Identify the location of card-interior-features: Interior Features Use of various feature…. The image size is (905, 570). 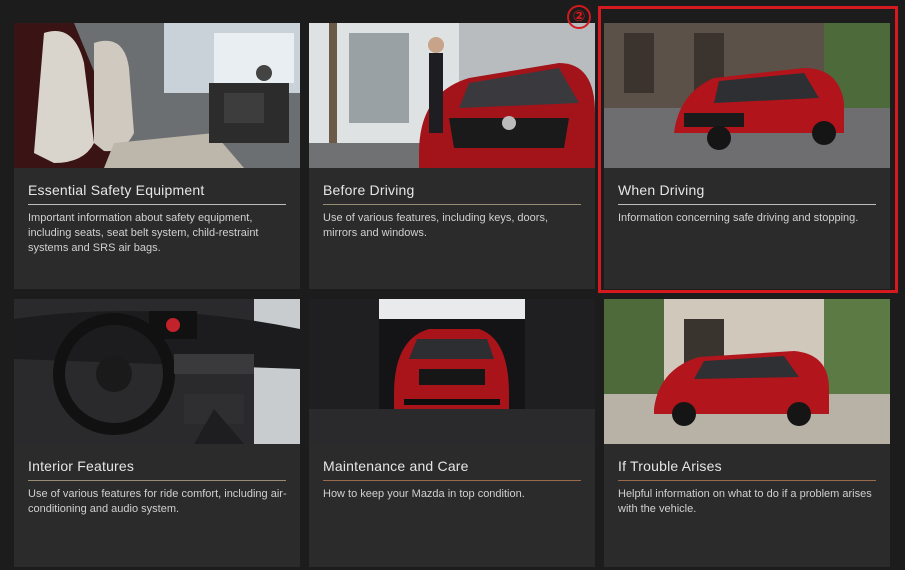
(157, 433).